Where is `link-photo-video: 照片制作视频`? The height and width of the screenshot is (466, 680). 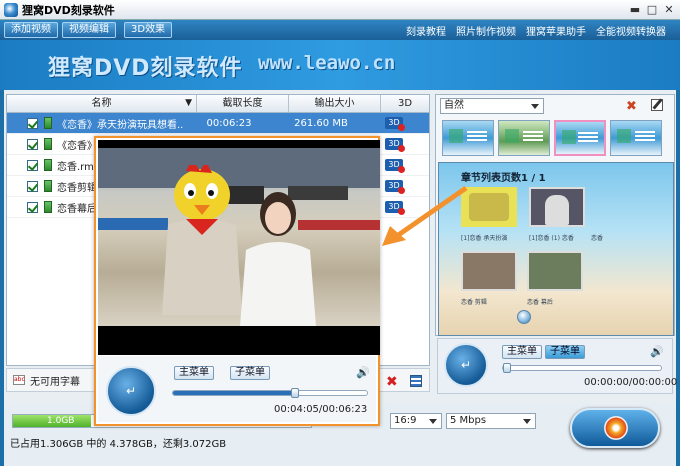 link-photo-video: 照片制作视频 is located at coordinates (486, 30).